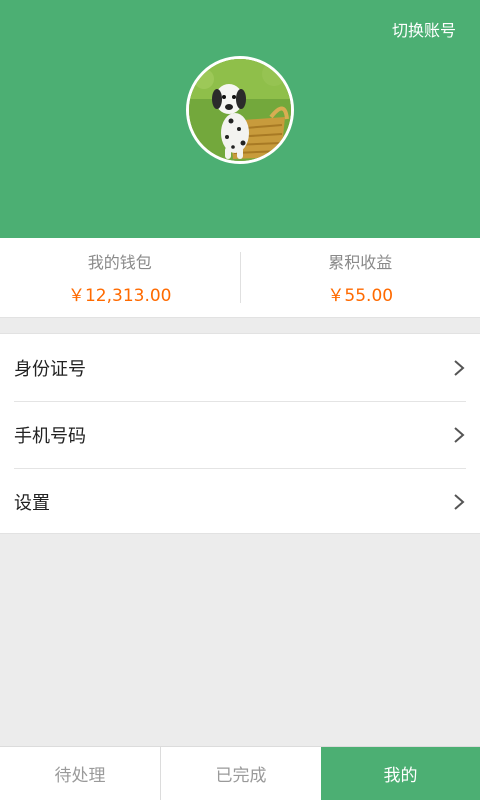  What do you see at coordinates (240, 367) in the screenshot?
I see `menu-item-id-number: 身份证号` at bounding box center [240, 367].